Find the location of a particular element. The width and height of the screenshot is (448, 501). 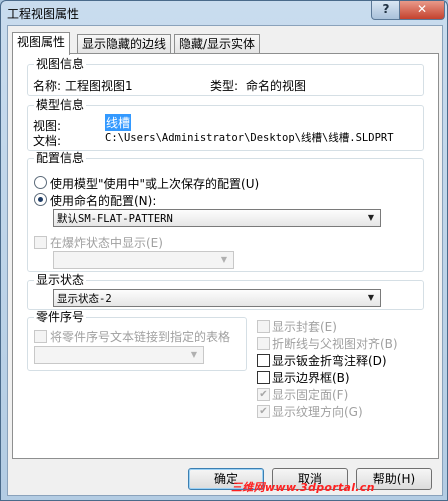

config-info-legend: 配置信息 is located at coordinates (60, 158).